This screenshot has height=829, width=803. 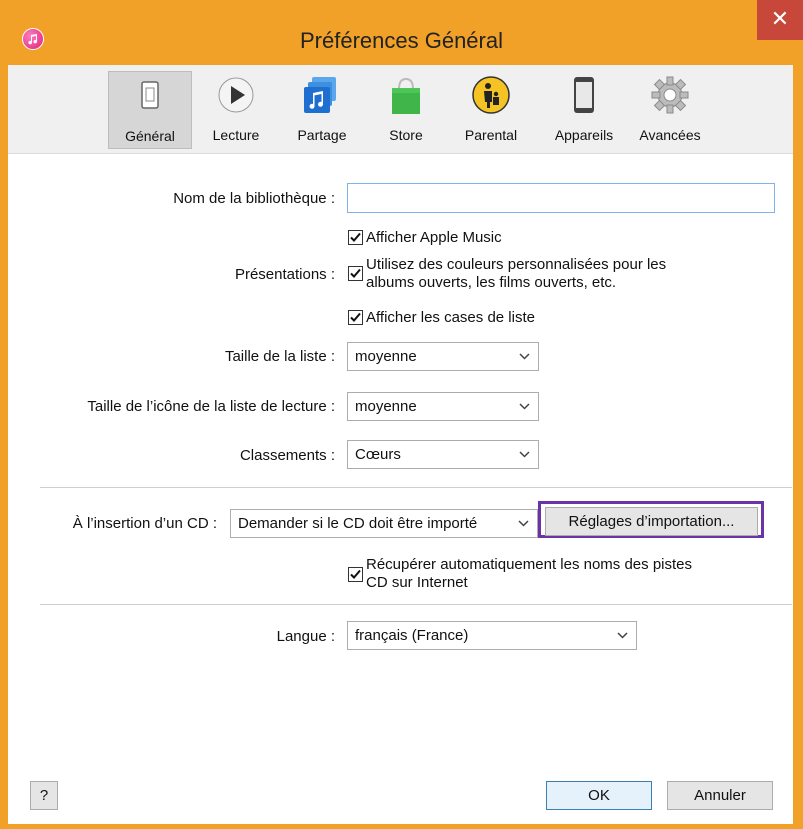 What do you see at coordinates (491, 95) in the screenshot?
I see `parental-icon` at bounding box center [491, 95].